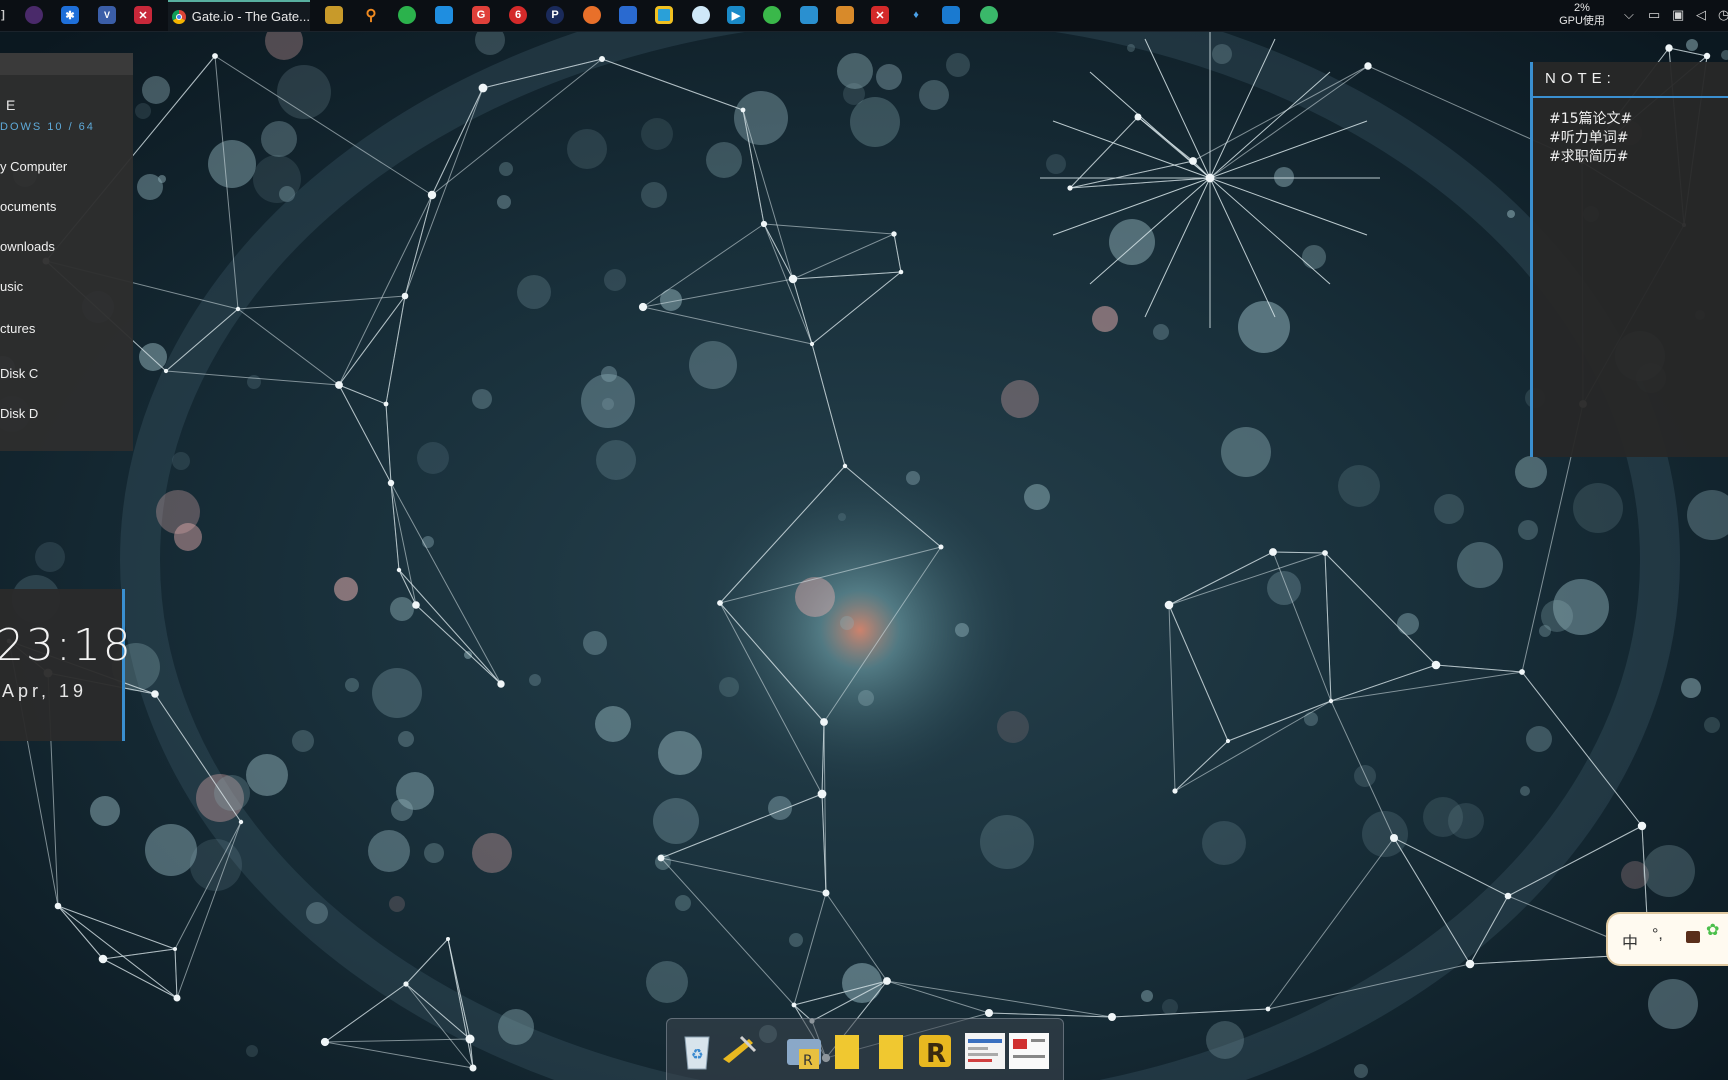 The image size is (1728, 1080). Describe the element at coordinates (444, 15) in the screenshot. I see `remote-icon` at that location.